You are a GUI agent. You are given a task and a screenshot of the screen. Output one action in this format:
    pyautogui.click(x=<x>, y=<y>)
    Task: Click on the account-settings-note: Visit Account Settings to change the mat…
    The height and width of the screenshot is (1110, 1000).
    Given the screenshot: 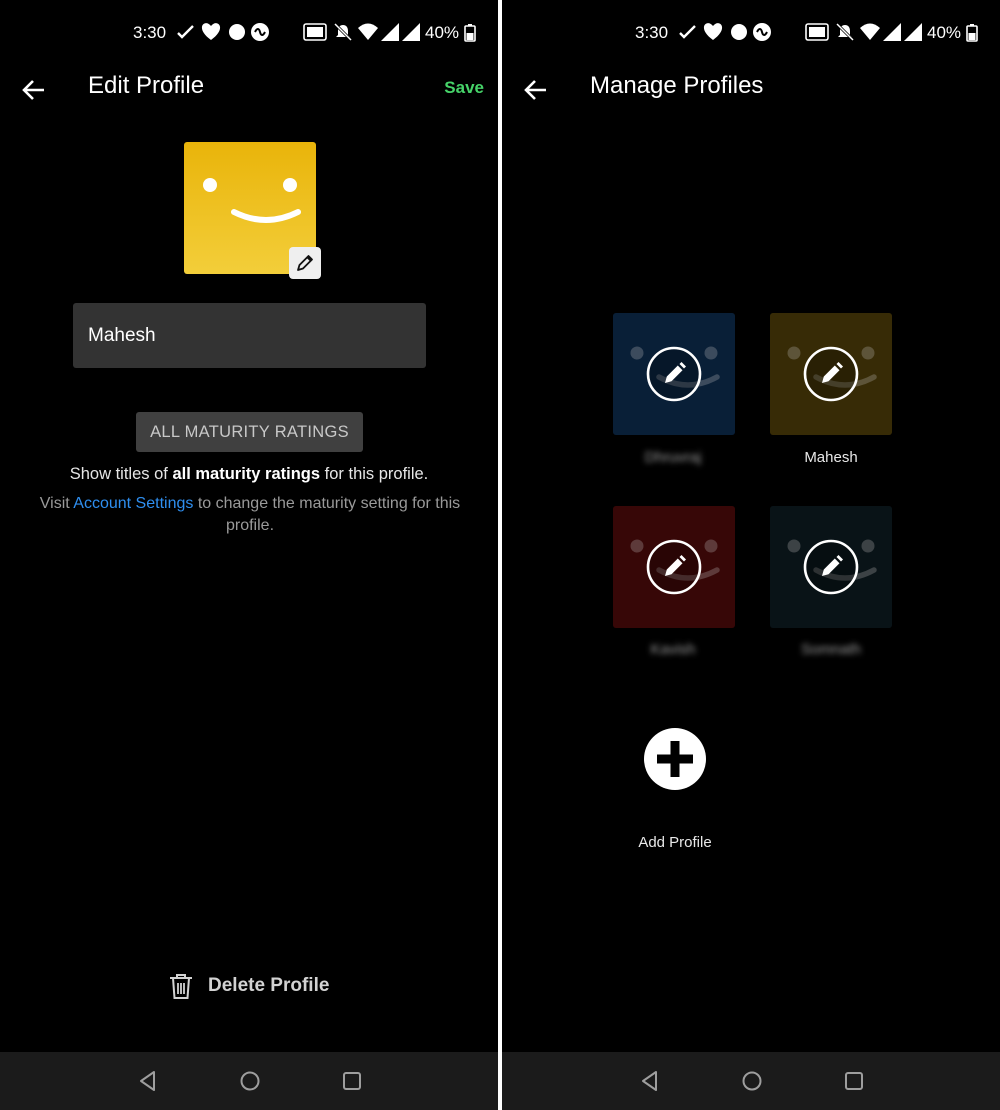 What is the action you would take?
    pyautogui.click(x=250, y=515)
    